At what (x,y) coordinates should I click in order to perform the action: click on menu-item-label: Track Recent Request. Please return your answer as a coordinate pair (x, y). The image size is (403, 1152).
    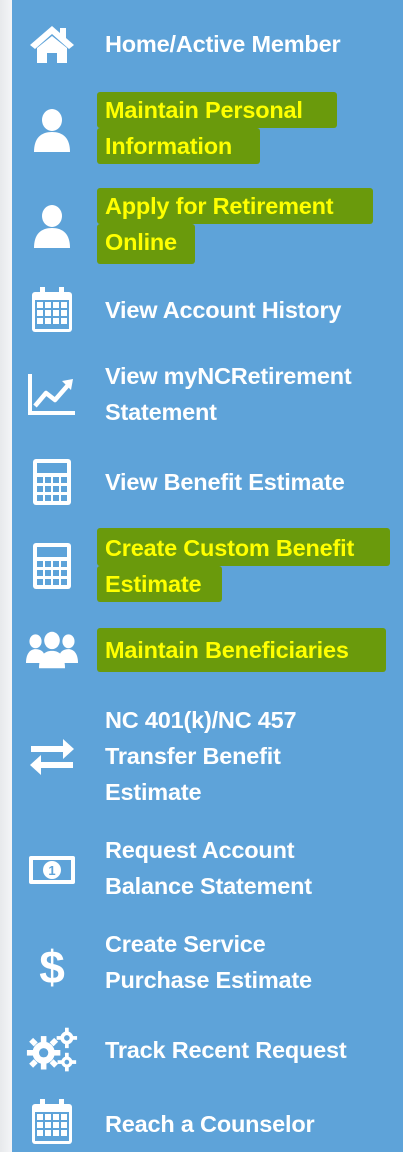
    Looking at the image, I should click on (226, 1050).